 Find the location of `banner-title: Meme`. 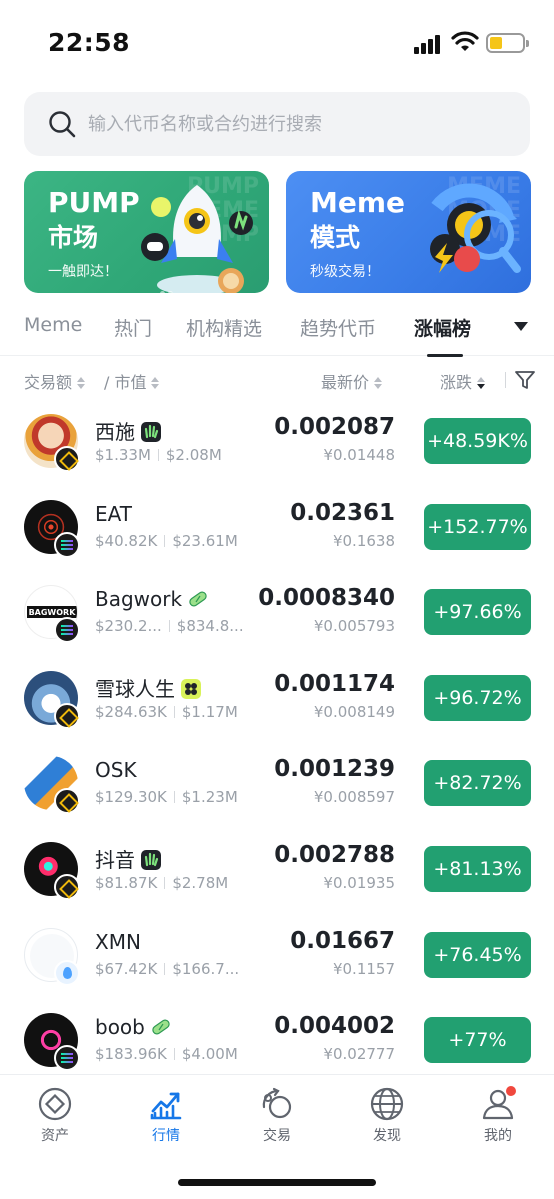

banner-title: Meme is located at coordinates (358, 202).